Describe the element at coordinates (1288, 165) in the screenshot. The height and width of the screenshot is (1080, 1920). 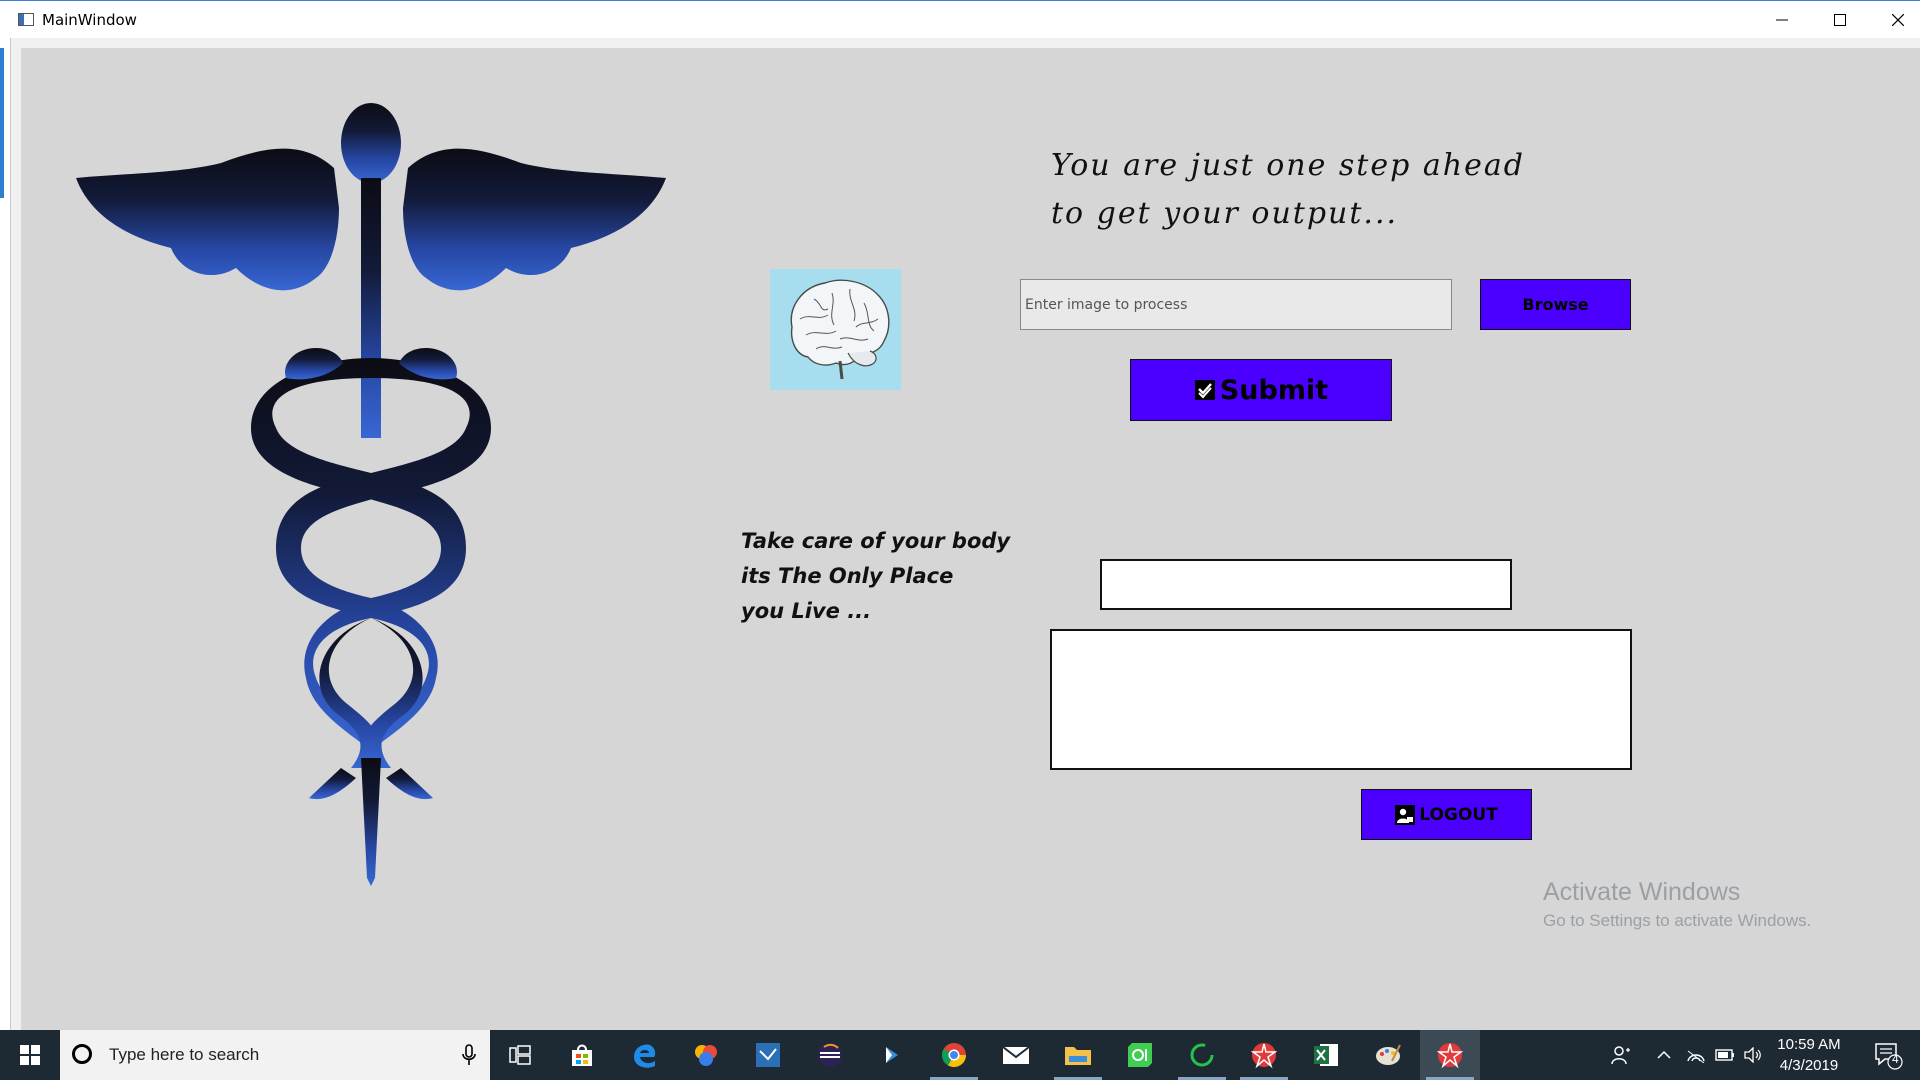
I see `tagline-line-1: You are just one step ahead` at that location.